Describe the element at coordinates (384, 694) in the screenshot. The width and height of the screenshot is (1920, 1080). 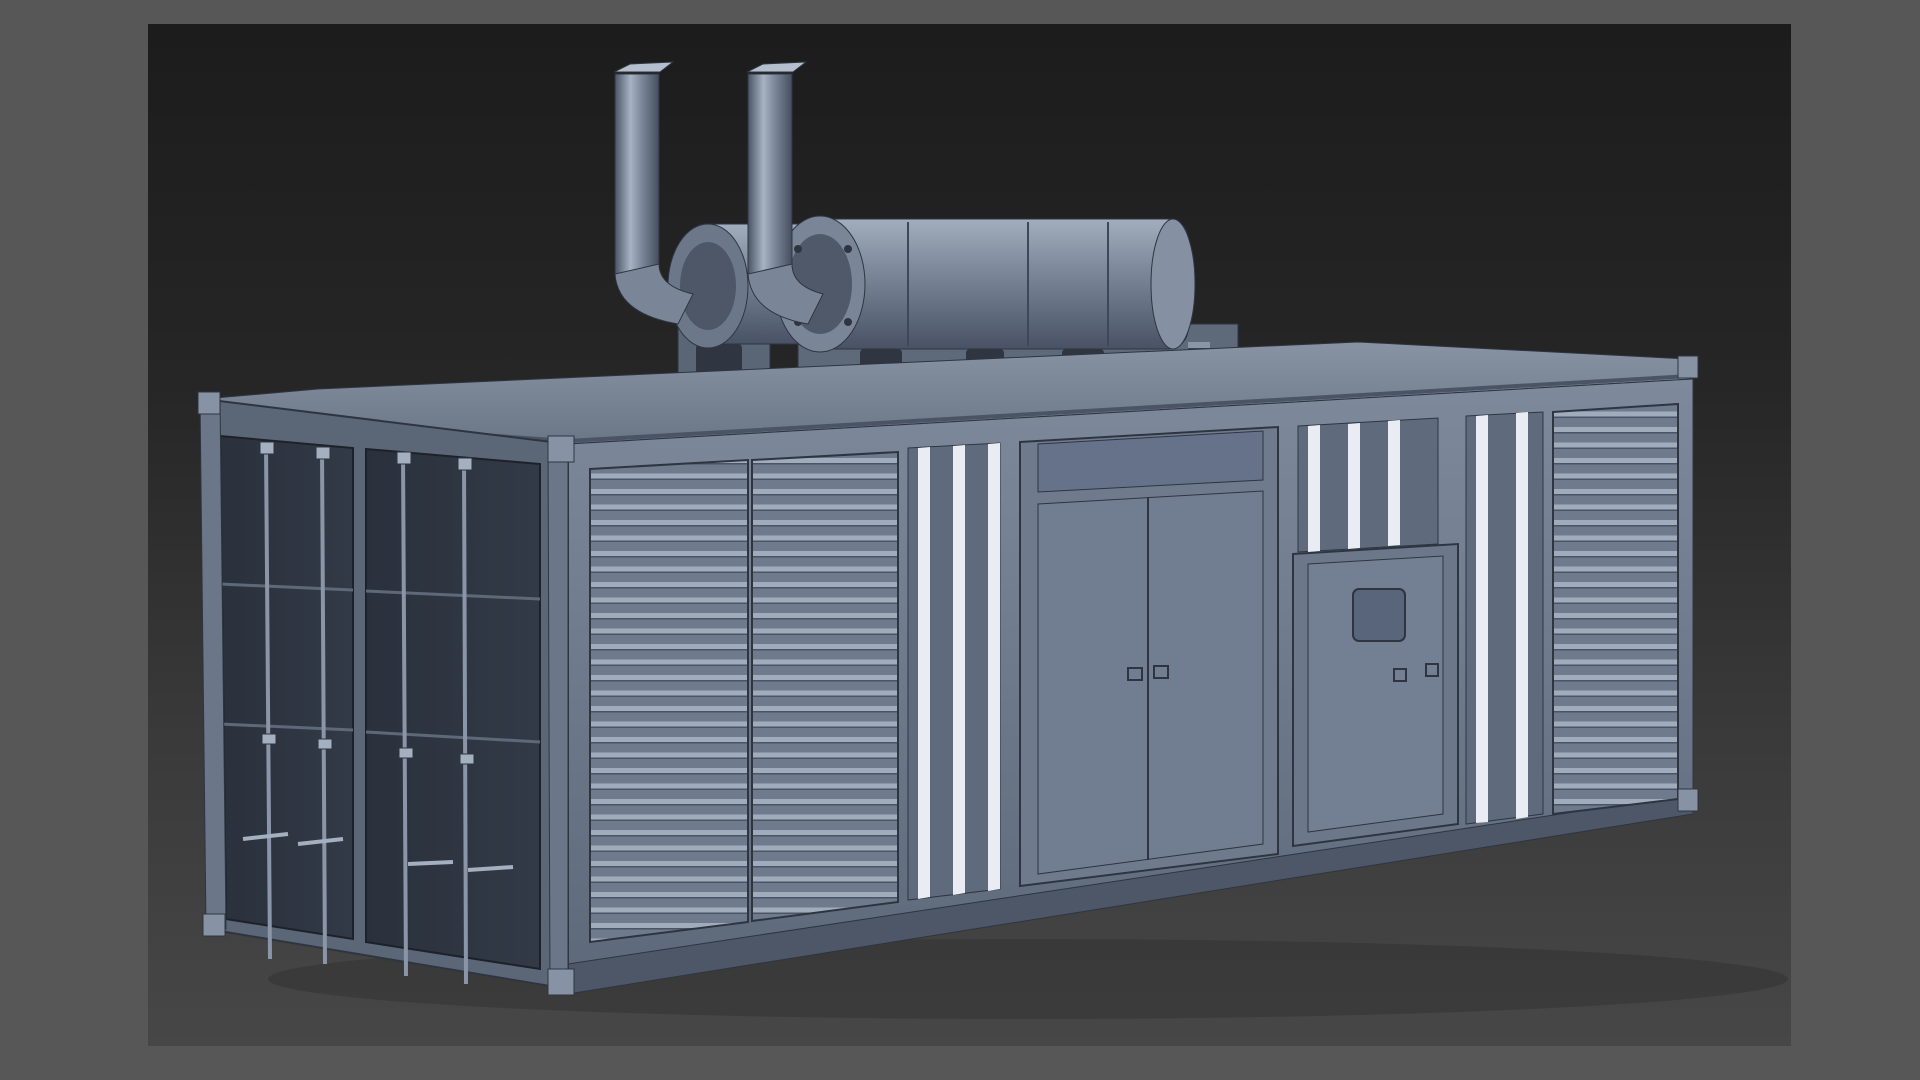
I see `container-end-doors` at that location.